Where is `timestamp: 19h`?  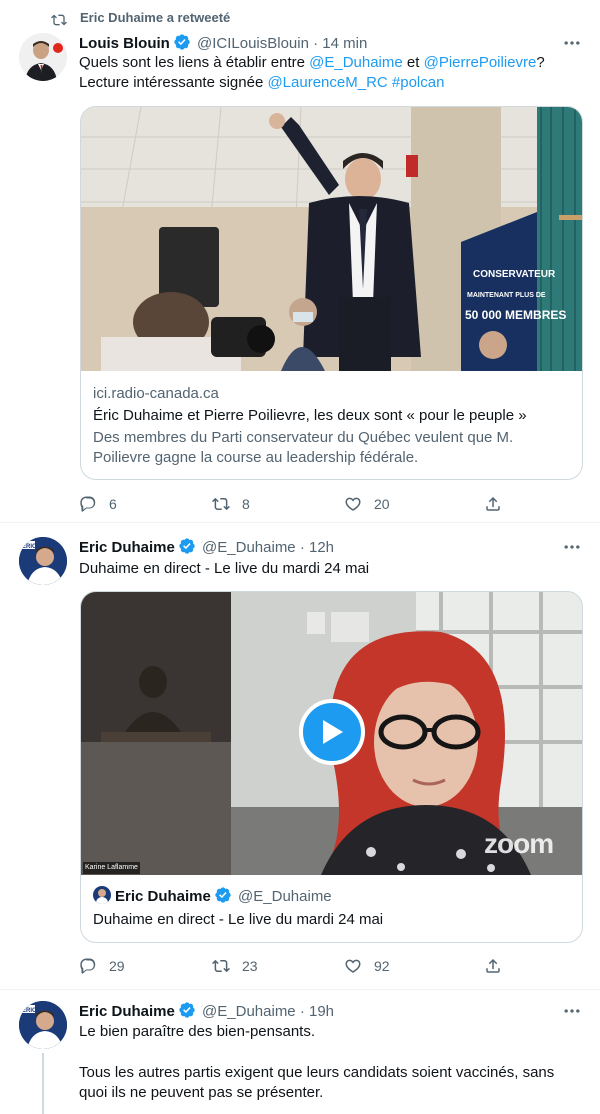
timestamp: 19h is located at coordinates (321, 1011).